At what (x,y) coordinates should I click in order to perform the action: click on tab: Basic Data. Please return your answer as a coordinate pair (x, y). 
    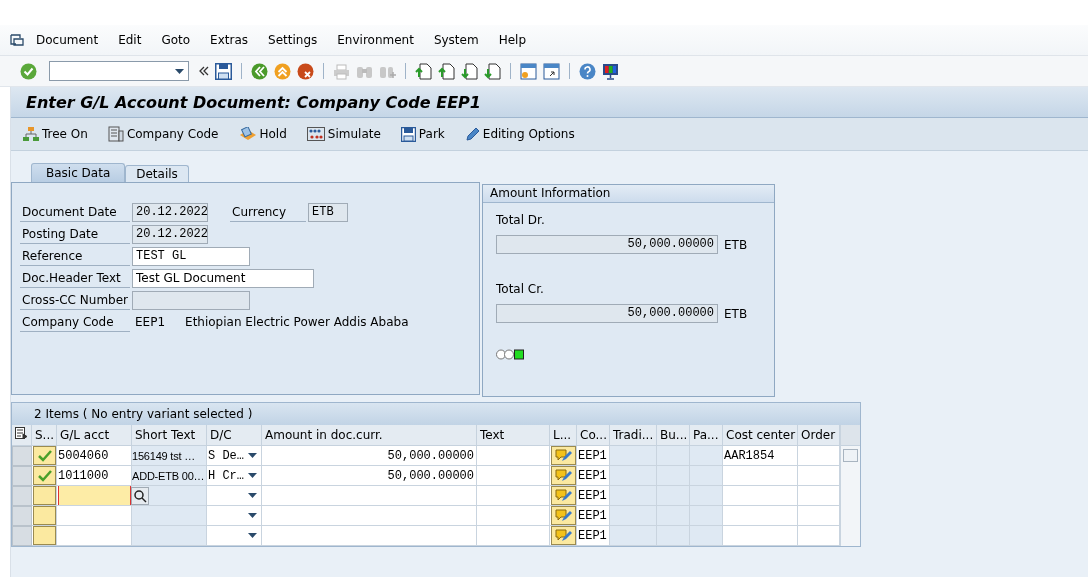
    Looking at the image, I should click on (78, 172).